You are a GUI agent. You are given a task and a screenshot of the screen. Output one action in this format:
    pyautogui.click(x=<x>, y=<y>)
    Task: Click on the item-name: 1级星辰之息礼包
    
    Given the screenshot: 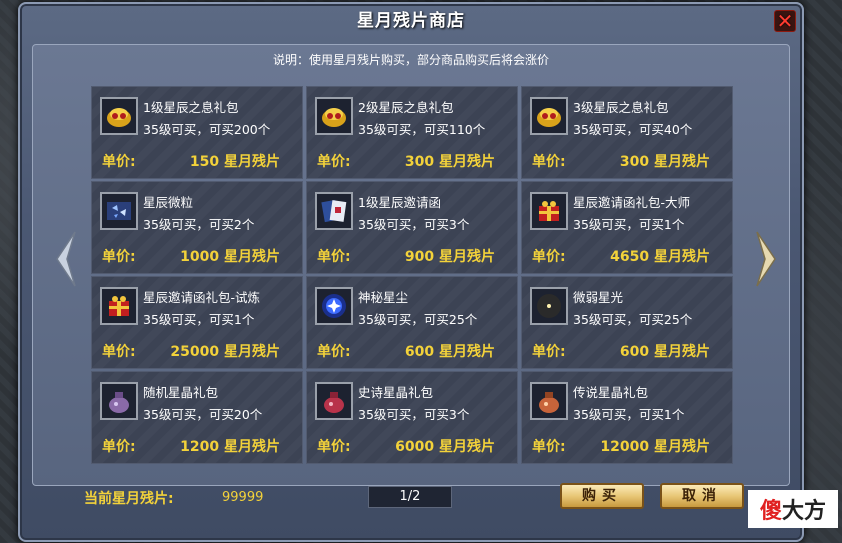 What is the action you would take?
    pyautogui.click(x=191, y=107)
    